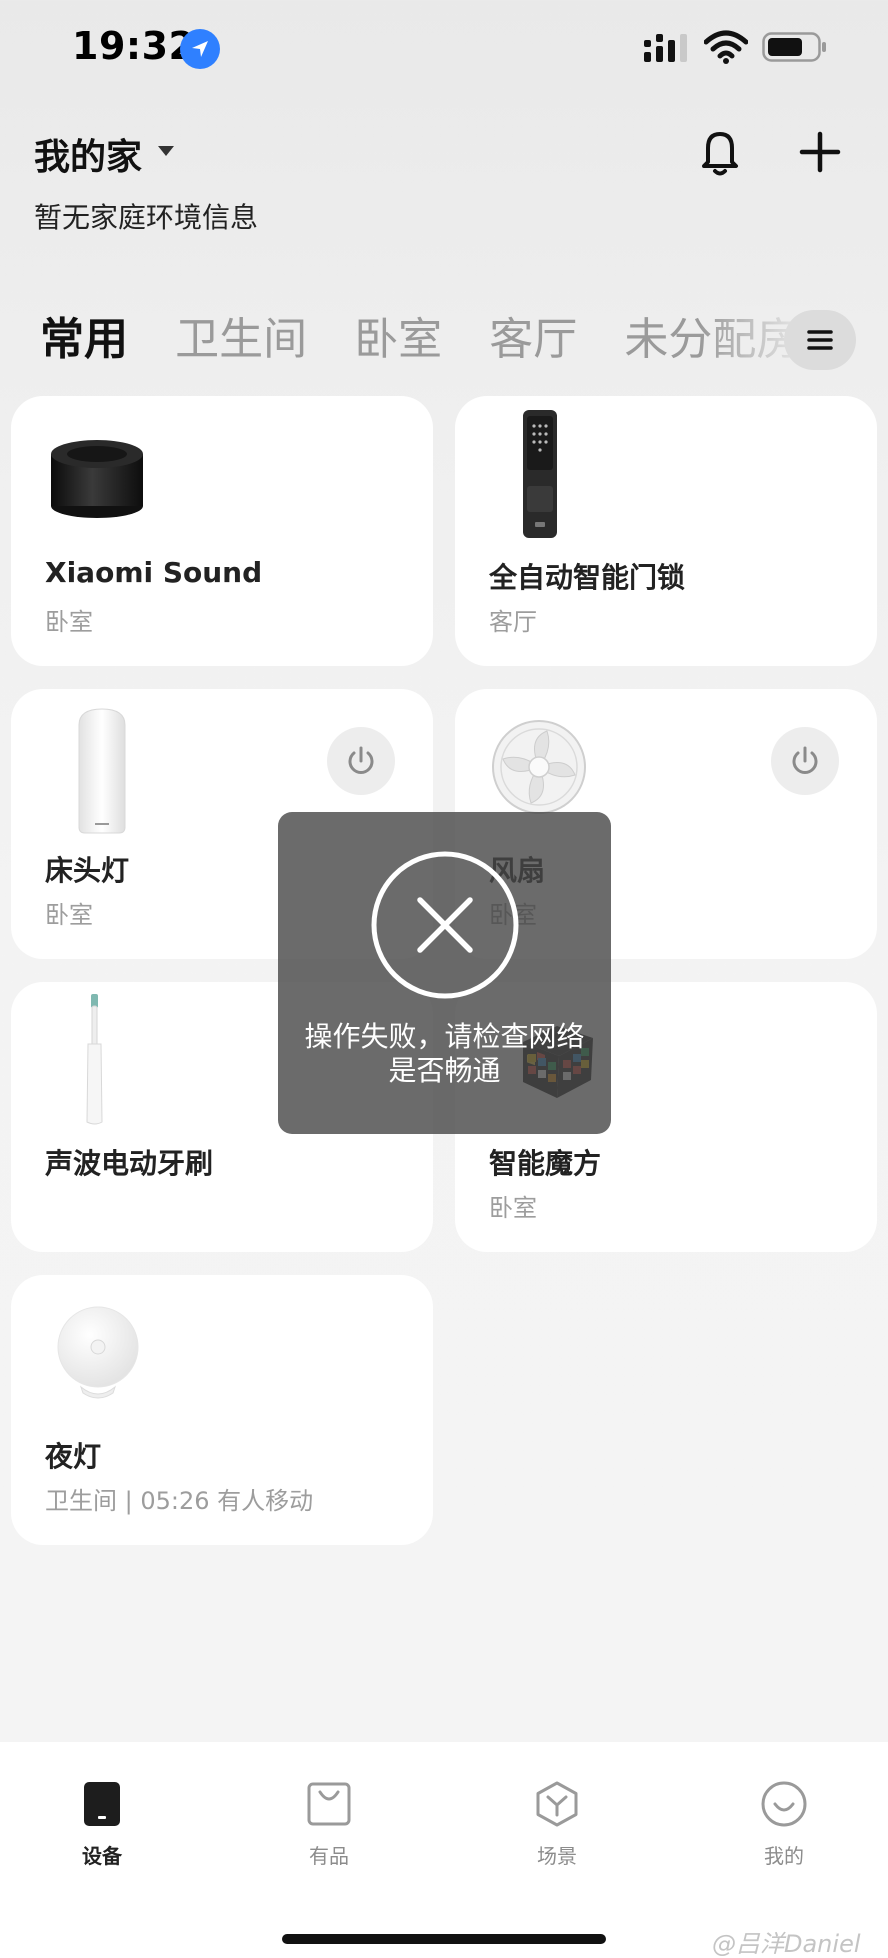  What do you see at coordinates (444, 1939) in the screenshot?
I see `home-indicator` at bounding box center [444, 1939].